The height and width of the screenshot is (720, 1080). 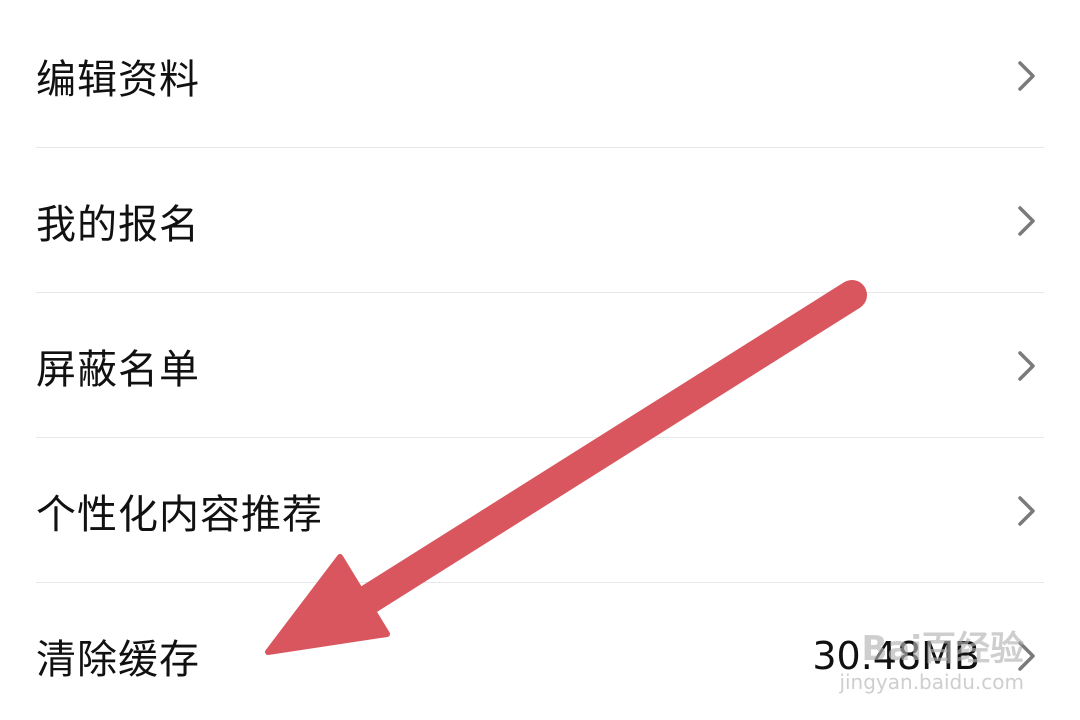 I want to click on watermark-url: jingyan.baidu.com, so click(x=931, y=682).